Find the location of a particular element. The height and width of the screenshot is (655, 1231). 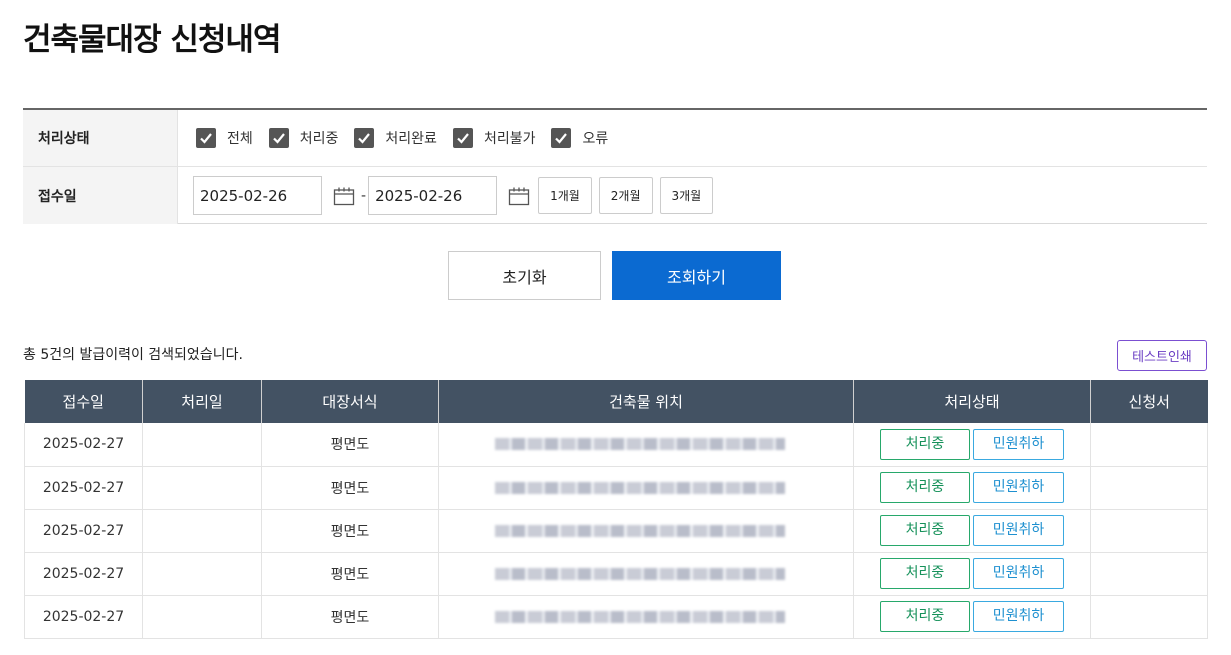

column-header: 대장서식 is located at coordinates (350, 401).